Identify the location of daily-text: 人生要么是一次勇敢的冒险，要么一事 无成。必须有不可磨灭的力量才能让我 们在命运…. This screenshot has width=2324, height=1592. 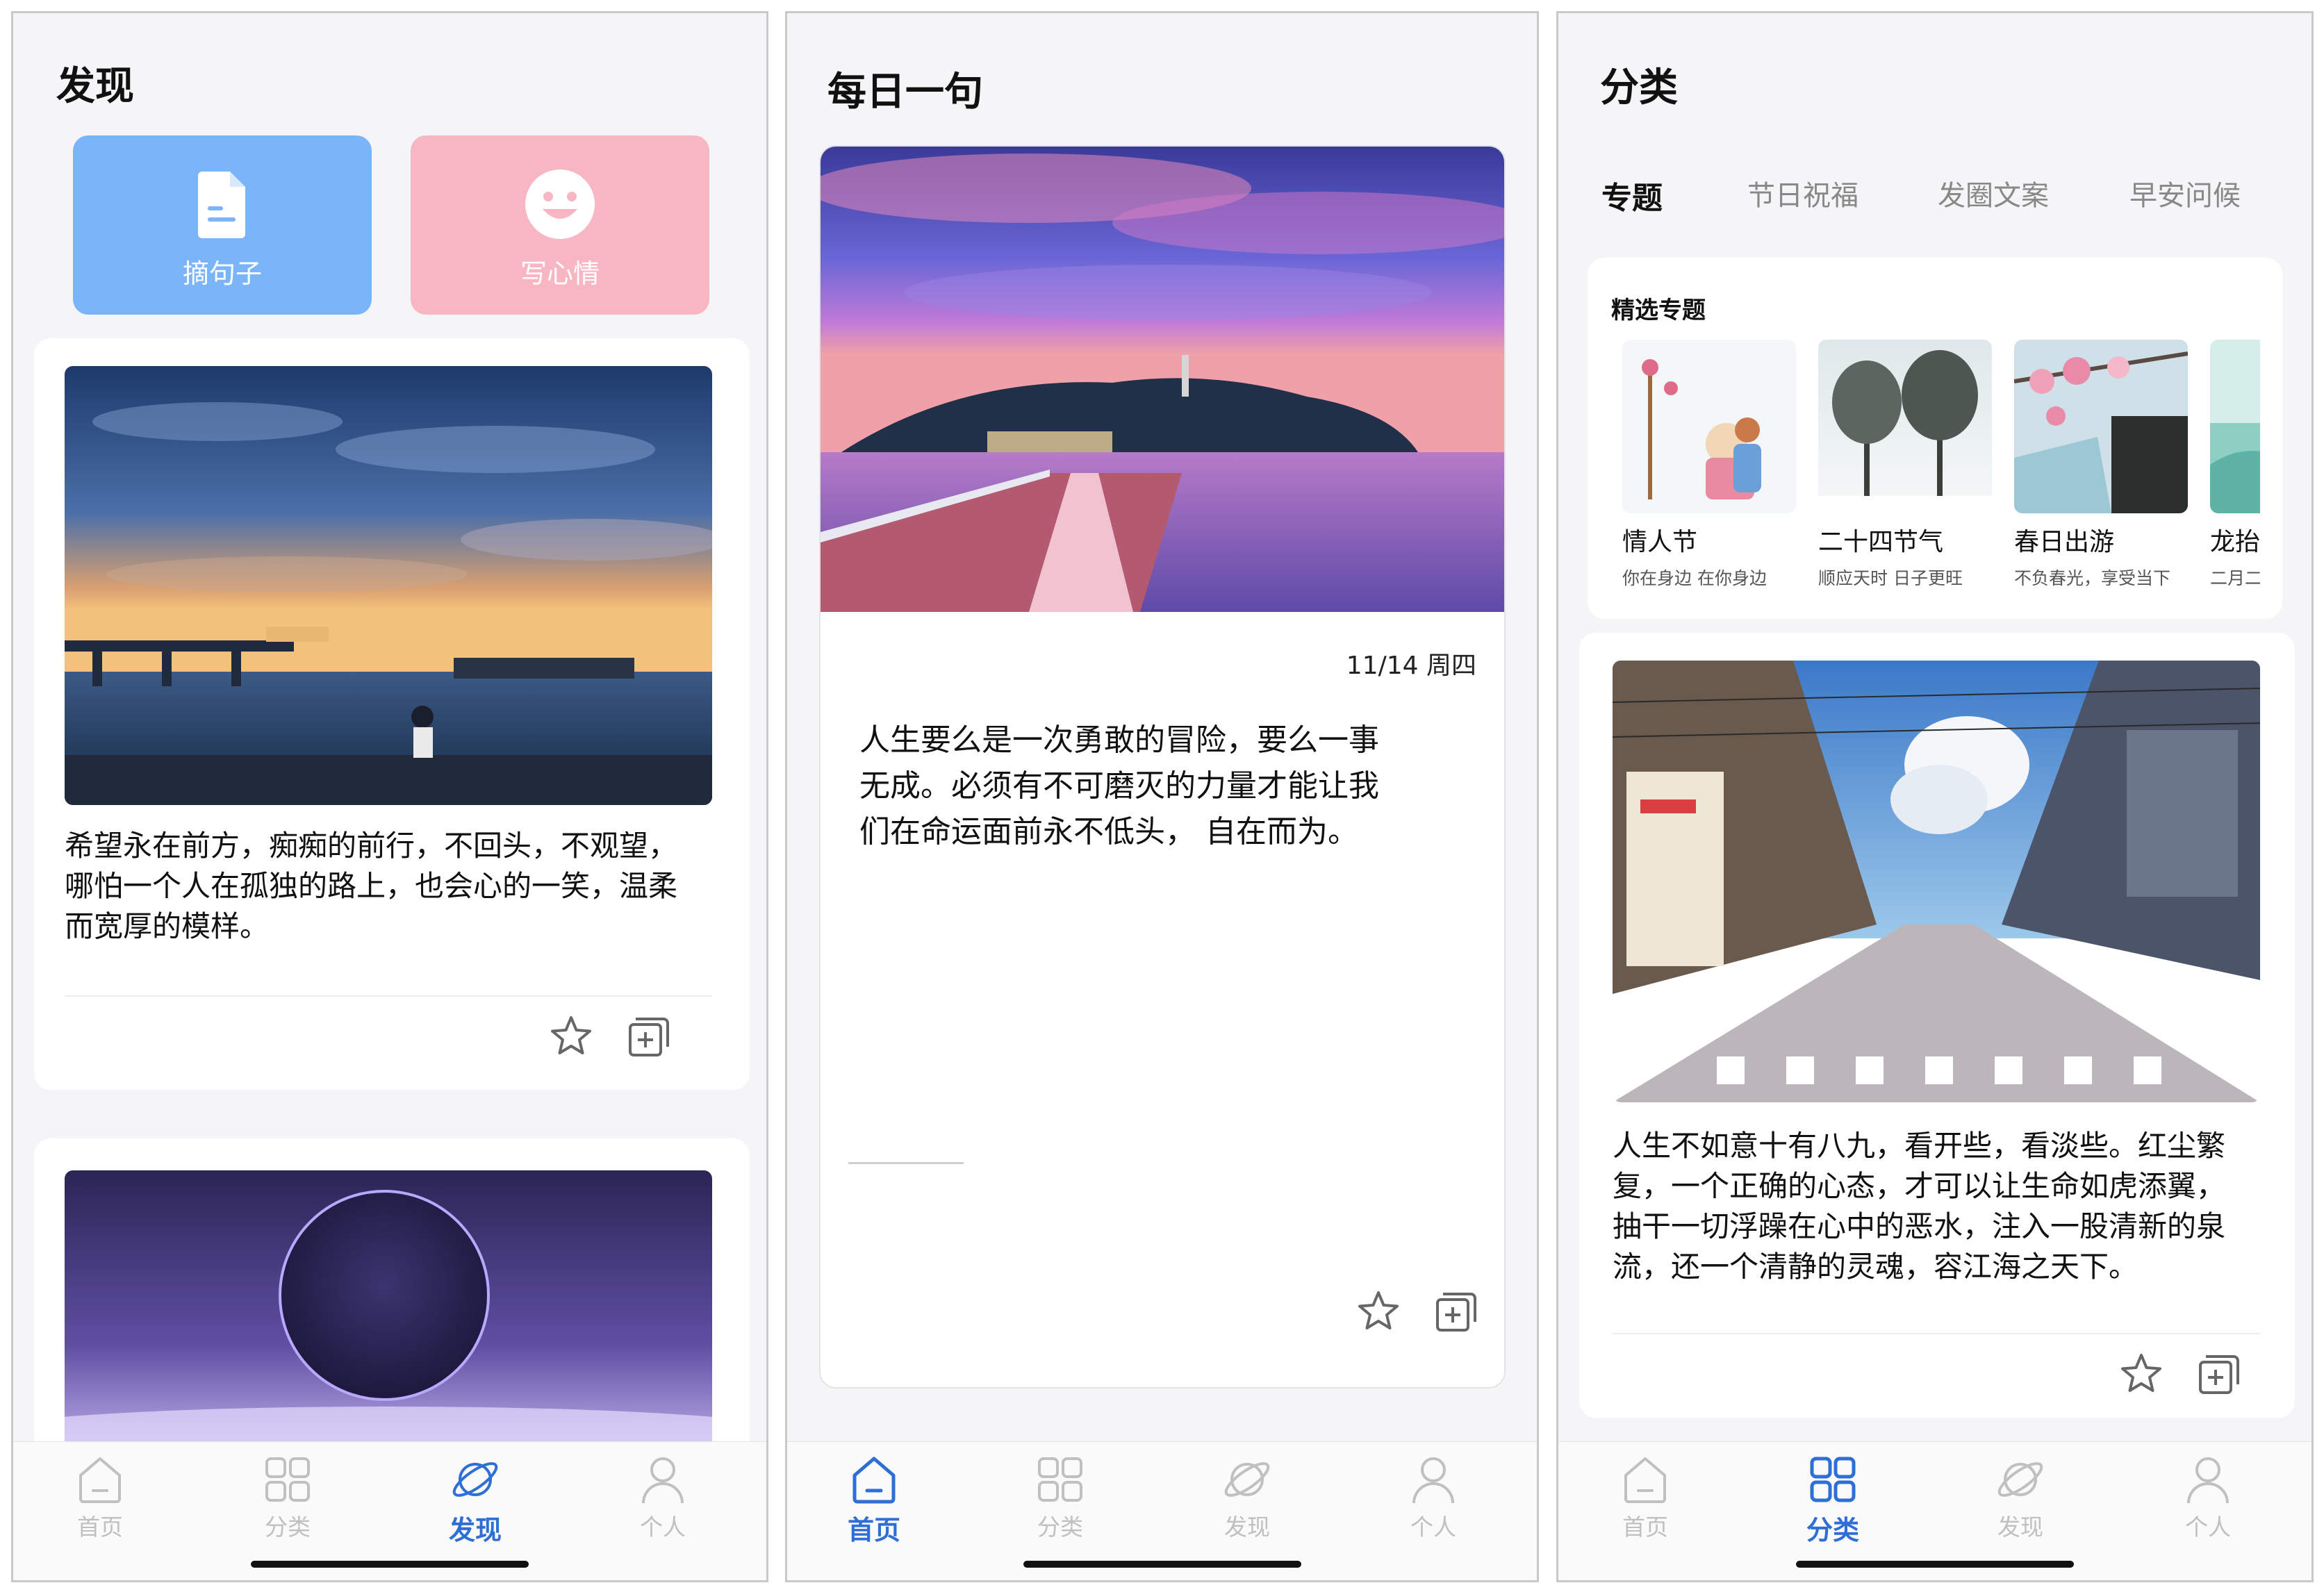
(1119, 786).